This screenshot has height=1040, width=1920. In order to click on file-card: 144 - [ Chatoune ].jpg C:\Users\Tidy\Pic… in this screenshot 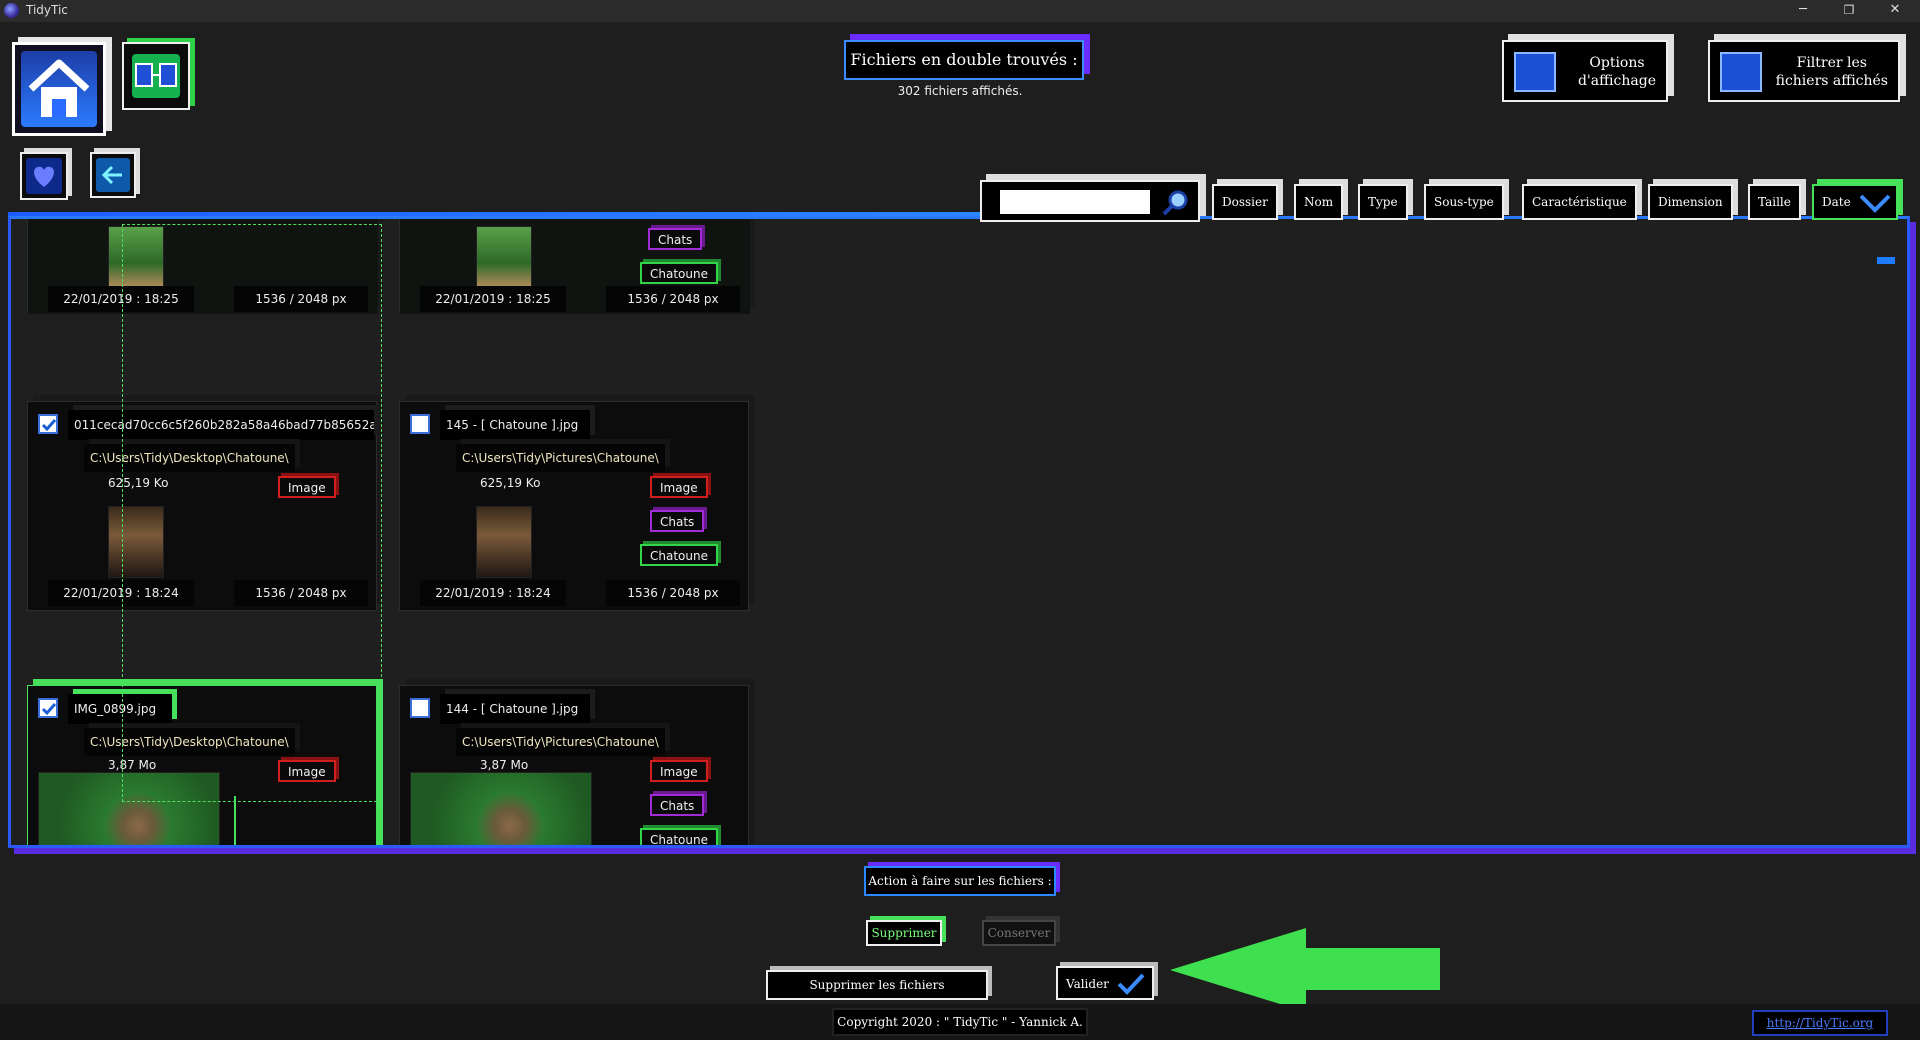, I will do `click(574, 765)`.